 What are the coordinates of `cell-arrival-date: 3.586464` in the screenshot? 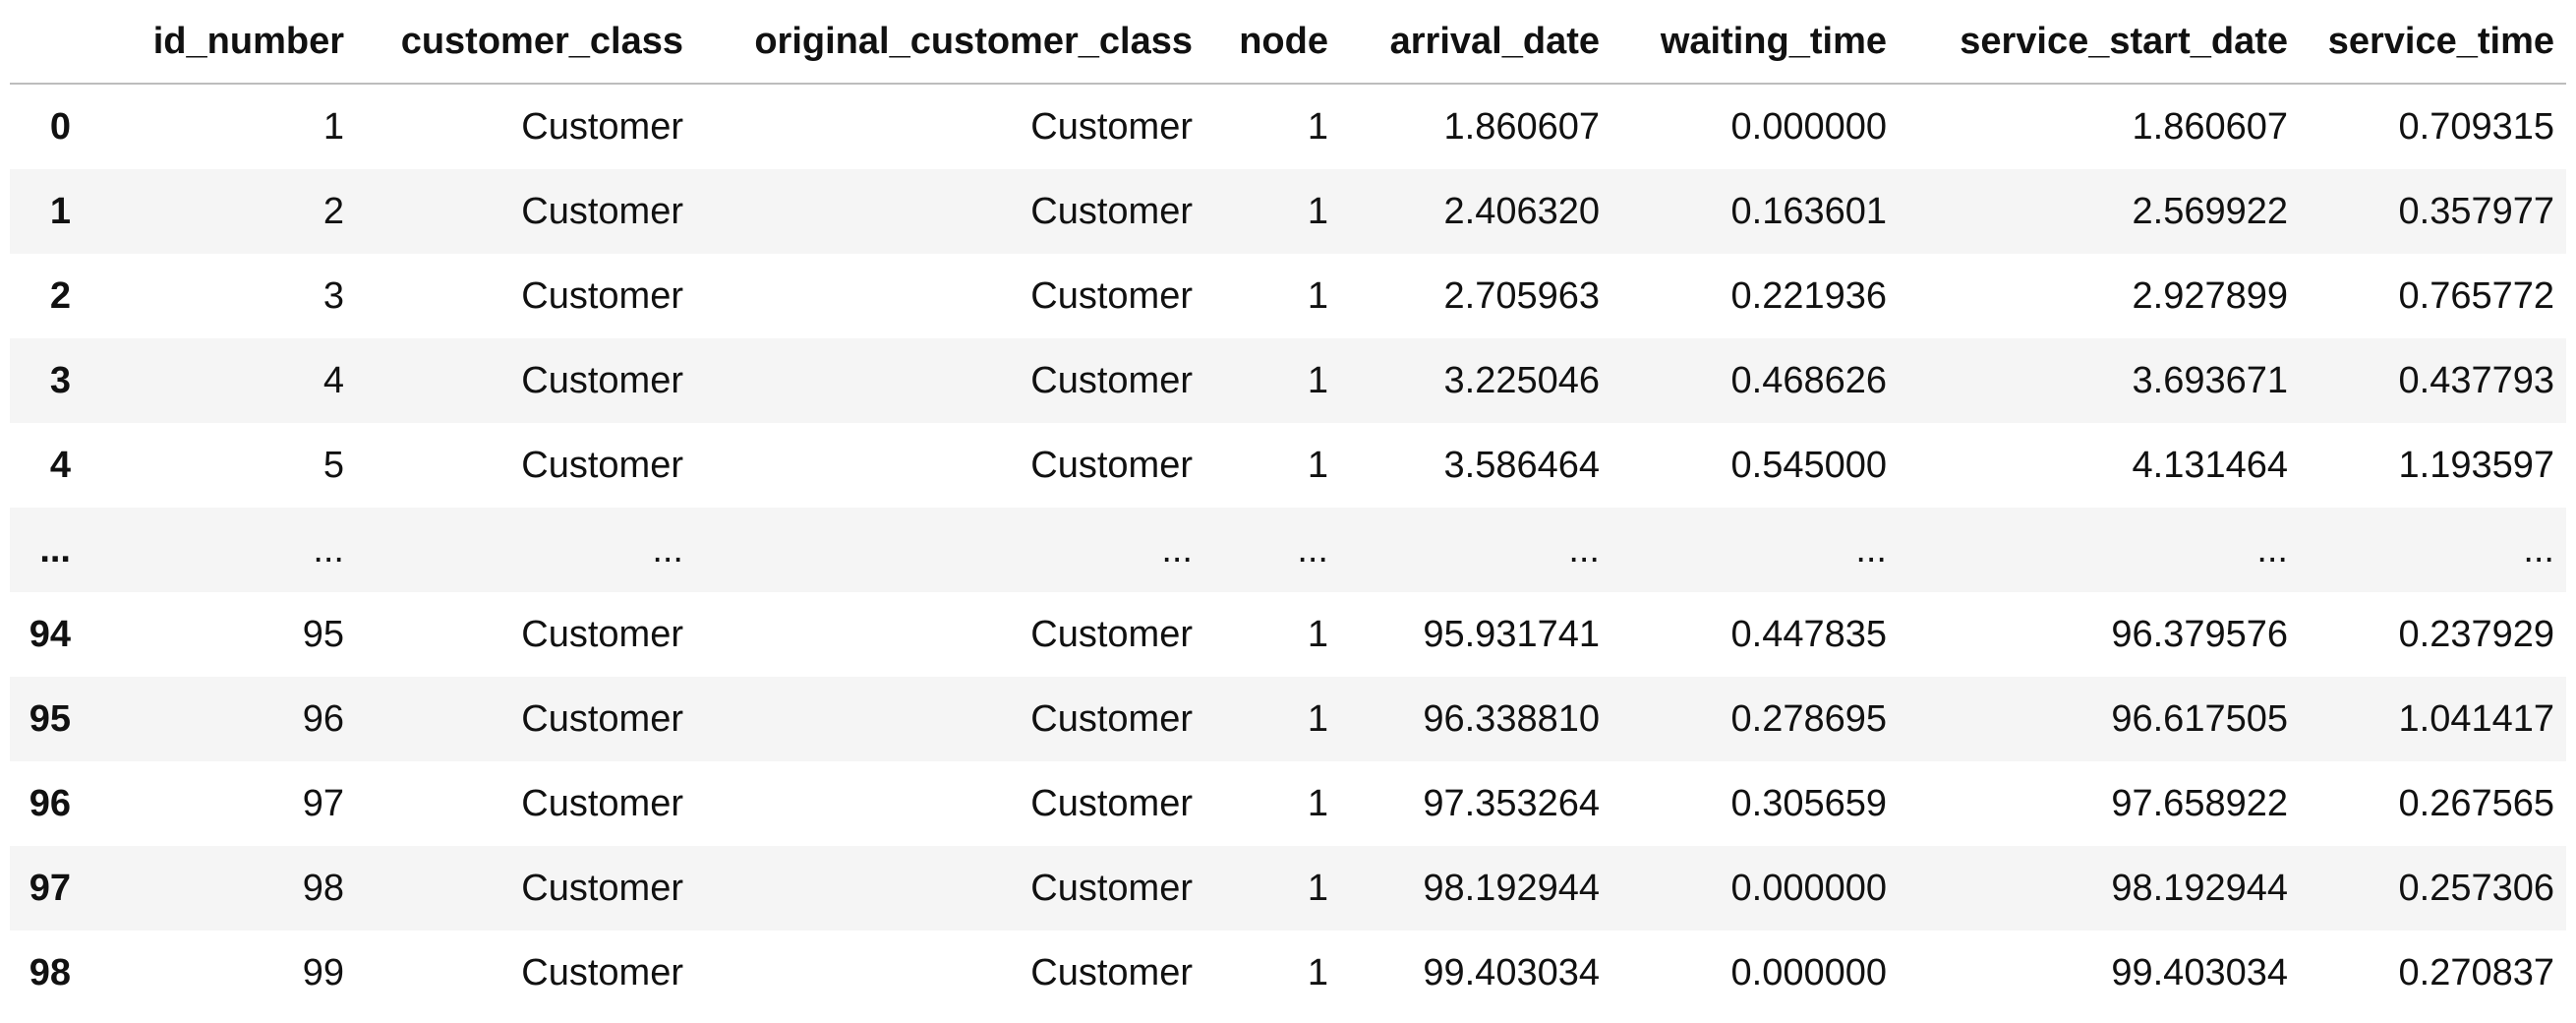 It's located at (1522, 465).